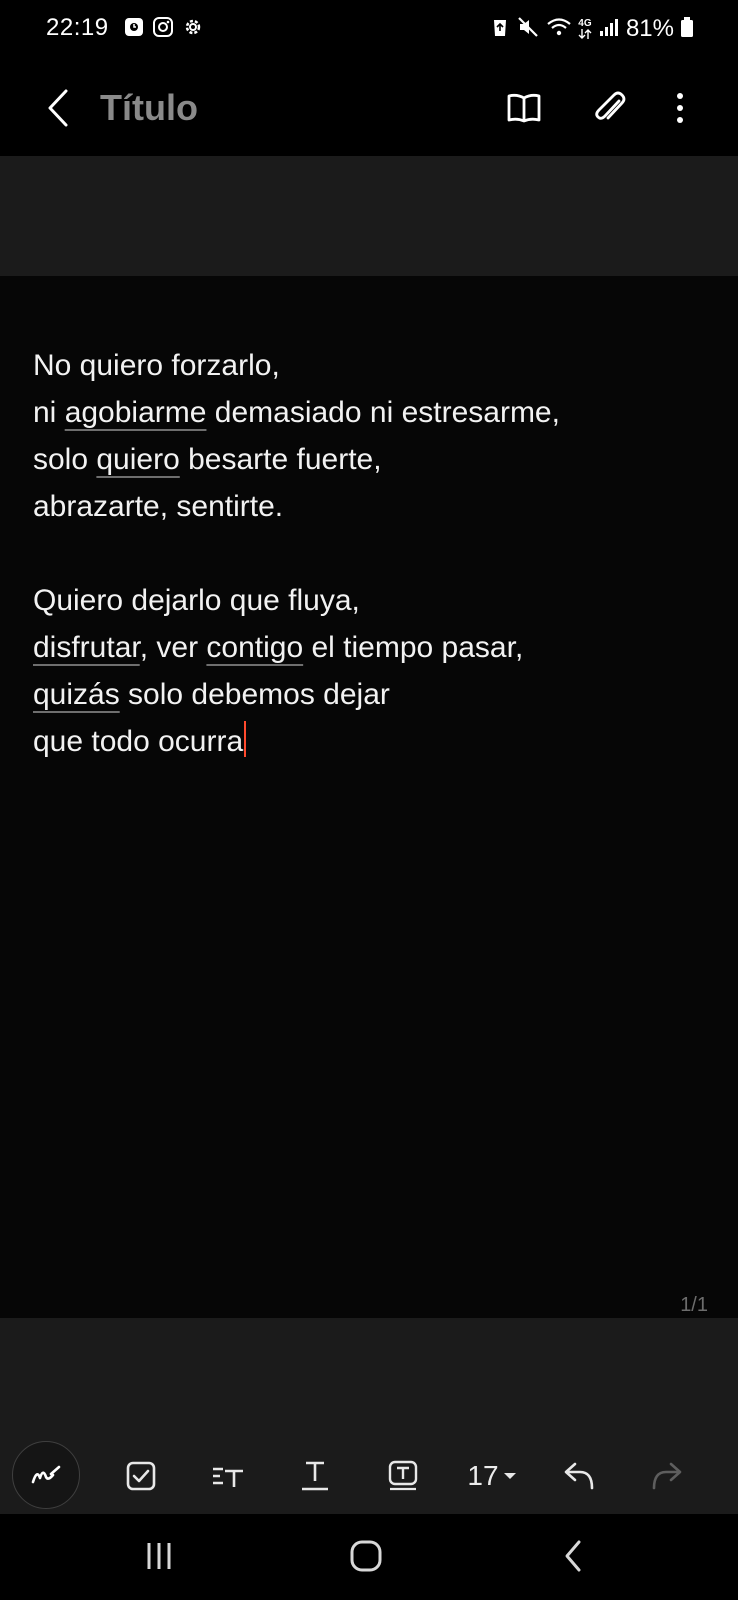  I want to click on text-cursor, so click(245, 739).